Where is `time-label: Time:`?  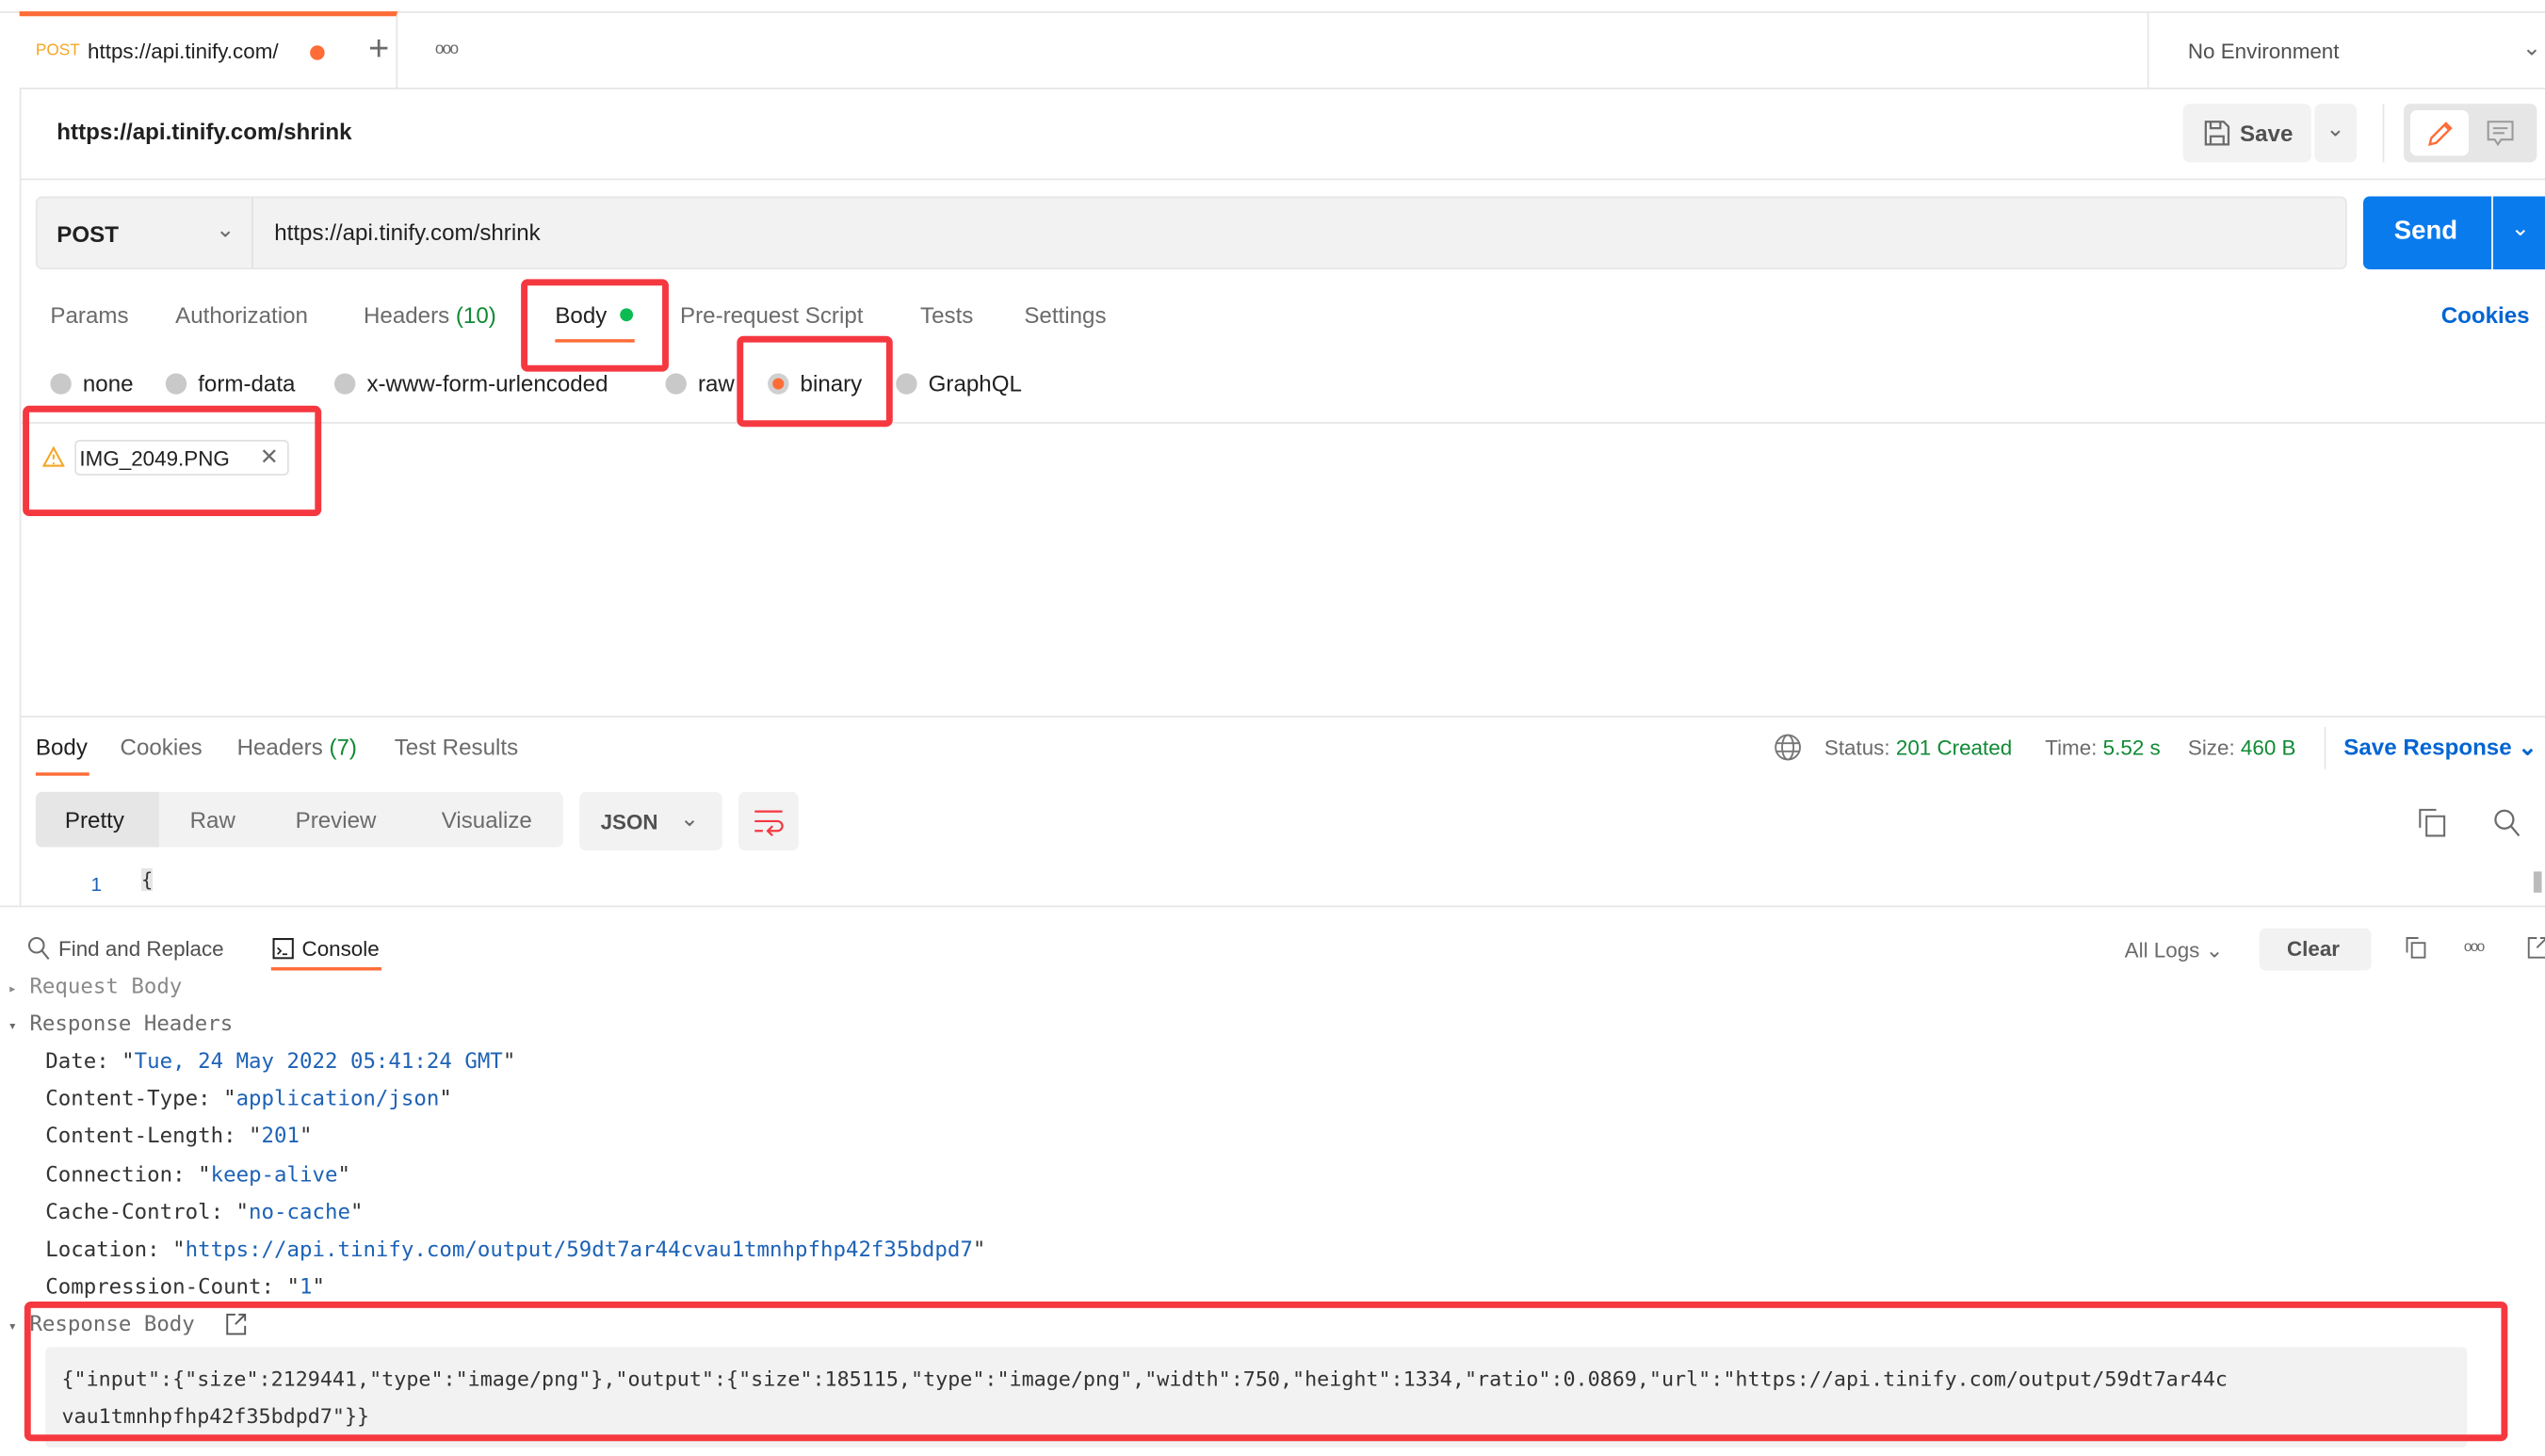
time-label: Time: is located at coordinates (2071, 747).